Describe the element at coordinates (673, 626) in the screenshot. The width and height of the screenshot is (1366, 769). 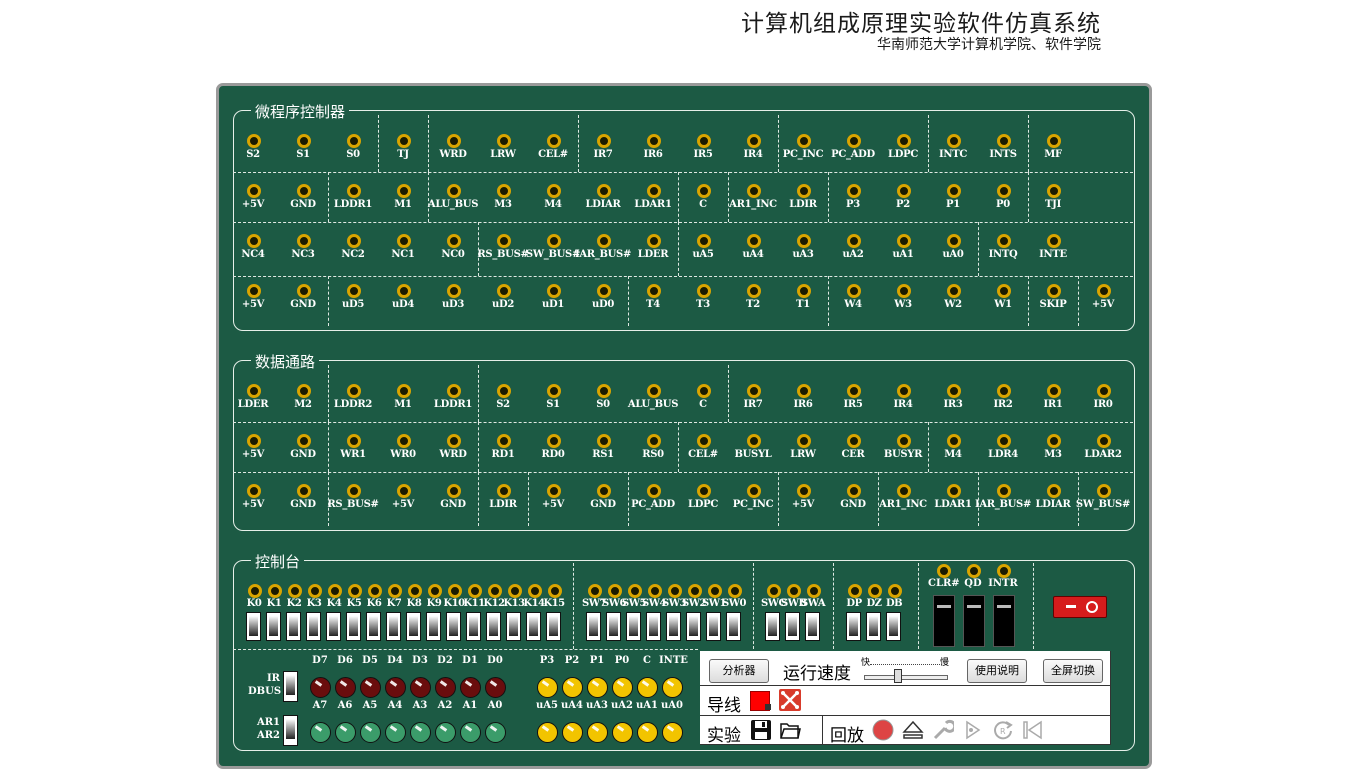
I see `toggle-switch-sw3` at that location.